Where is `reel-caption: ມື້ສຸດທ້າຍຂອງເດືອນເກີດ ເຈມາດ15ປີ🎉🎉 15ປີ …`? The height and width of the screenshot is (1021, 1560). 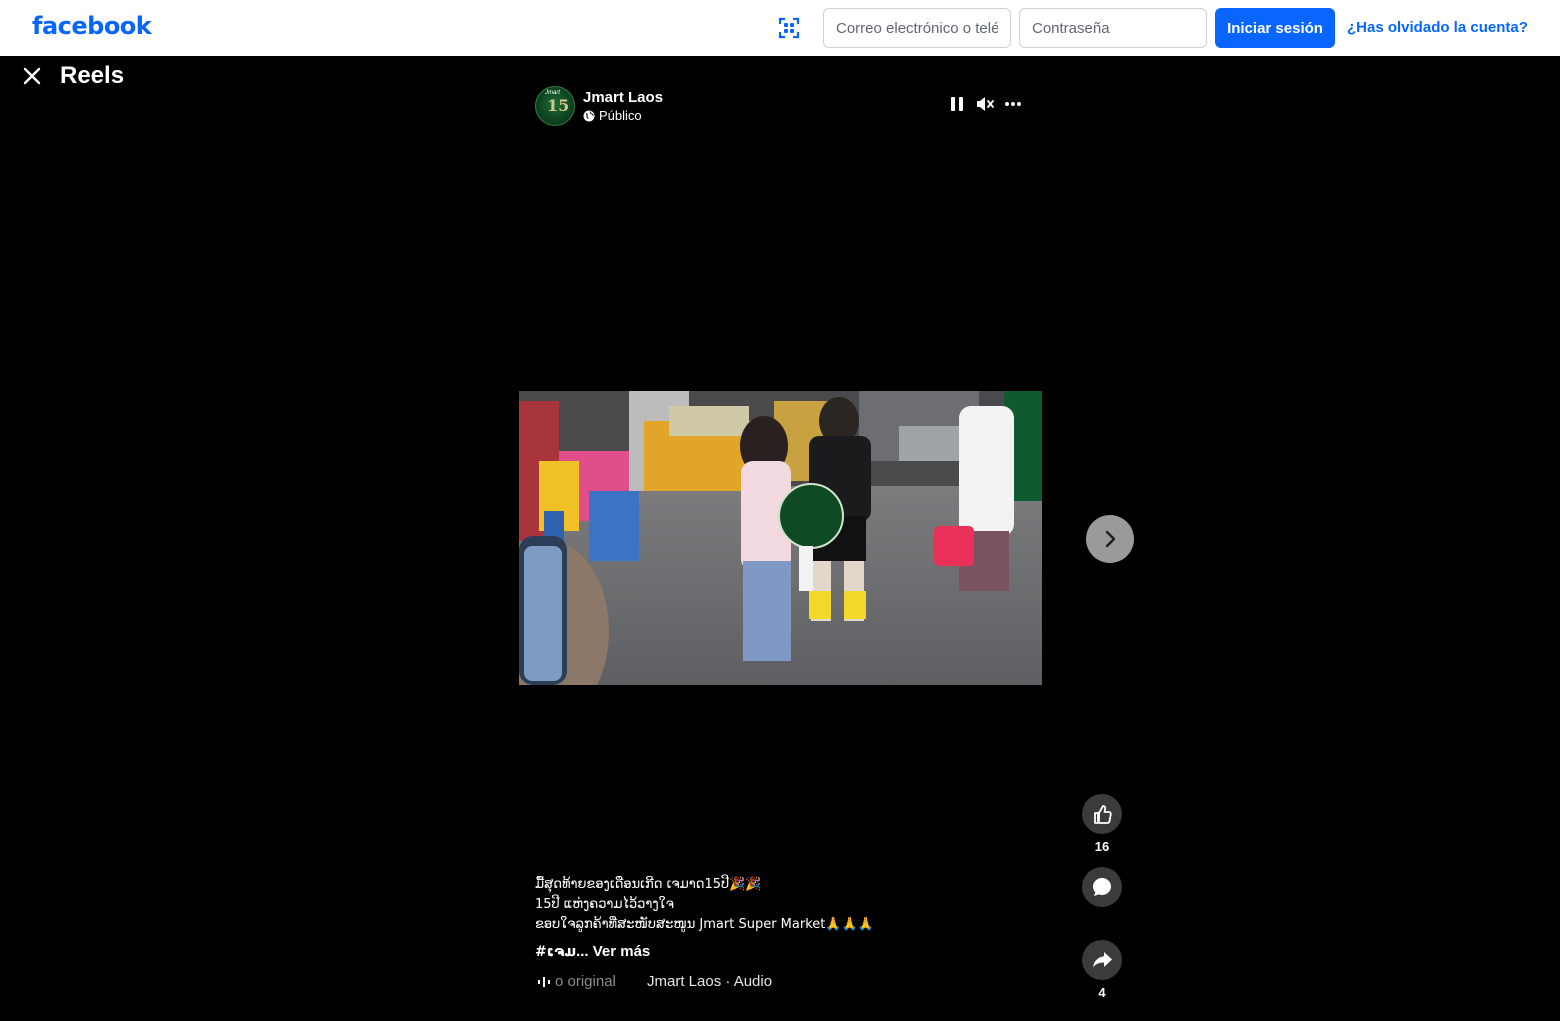 reel-caption: ມື້ສຸດທ້າຍຂອງເດືອນເກີດ ເຈມາດ15ປີ🎉🎉 15ປີ … is located at coordinates (795, 905).